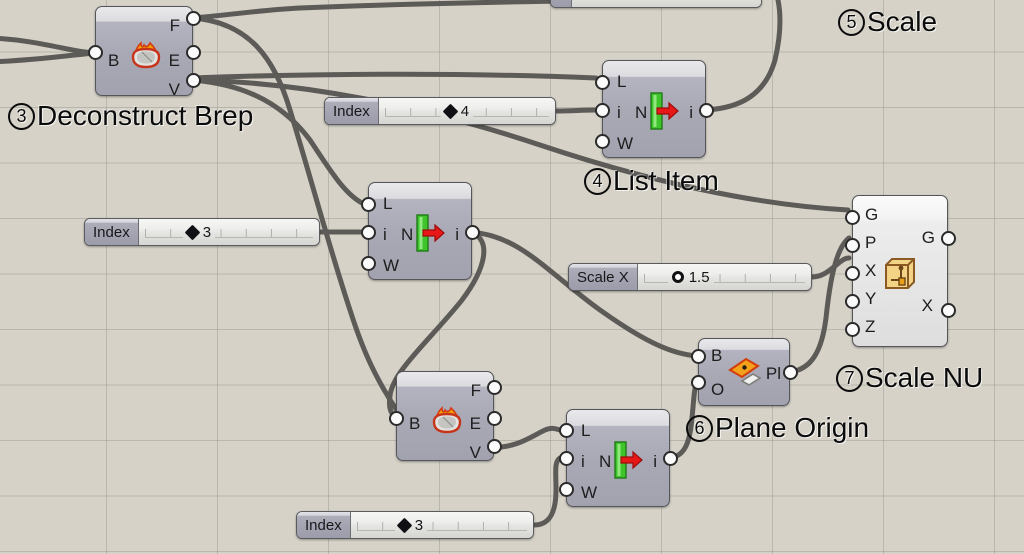 The height and width of the screenshot is (554, 1024). Describe the element at coordinates (450, 111) in the screenshot. I see `slider-index-top-handle` at that location.